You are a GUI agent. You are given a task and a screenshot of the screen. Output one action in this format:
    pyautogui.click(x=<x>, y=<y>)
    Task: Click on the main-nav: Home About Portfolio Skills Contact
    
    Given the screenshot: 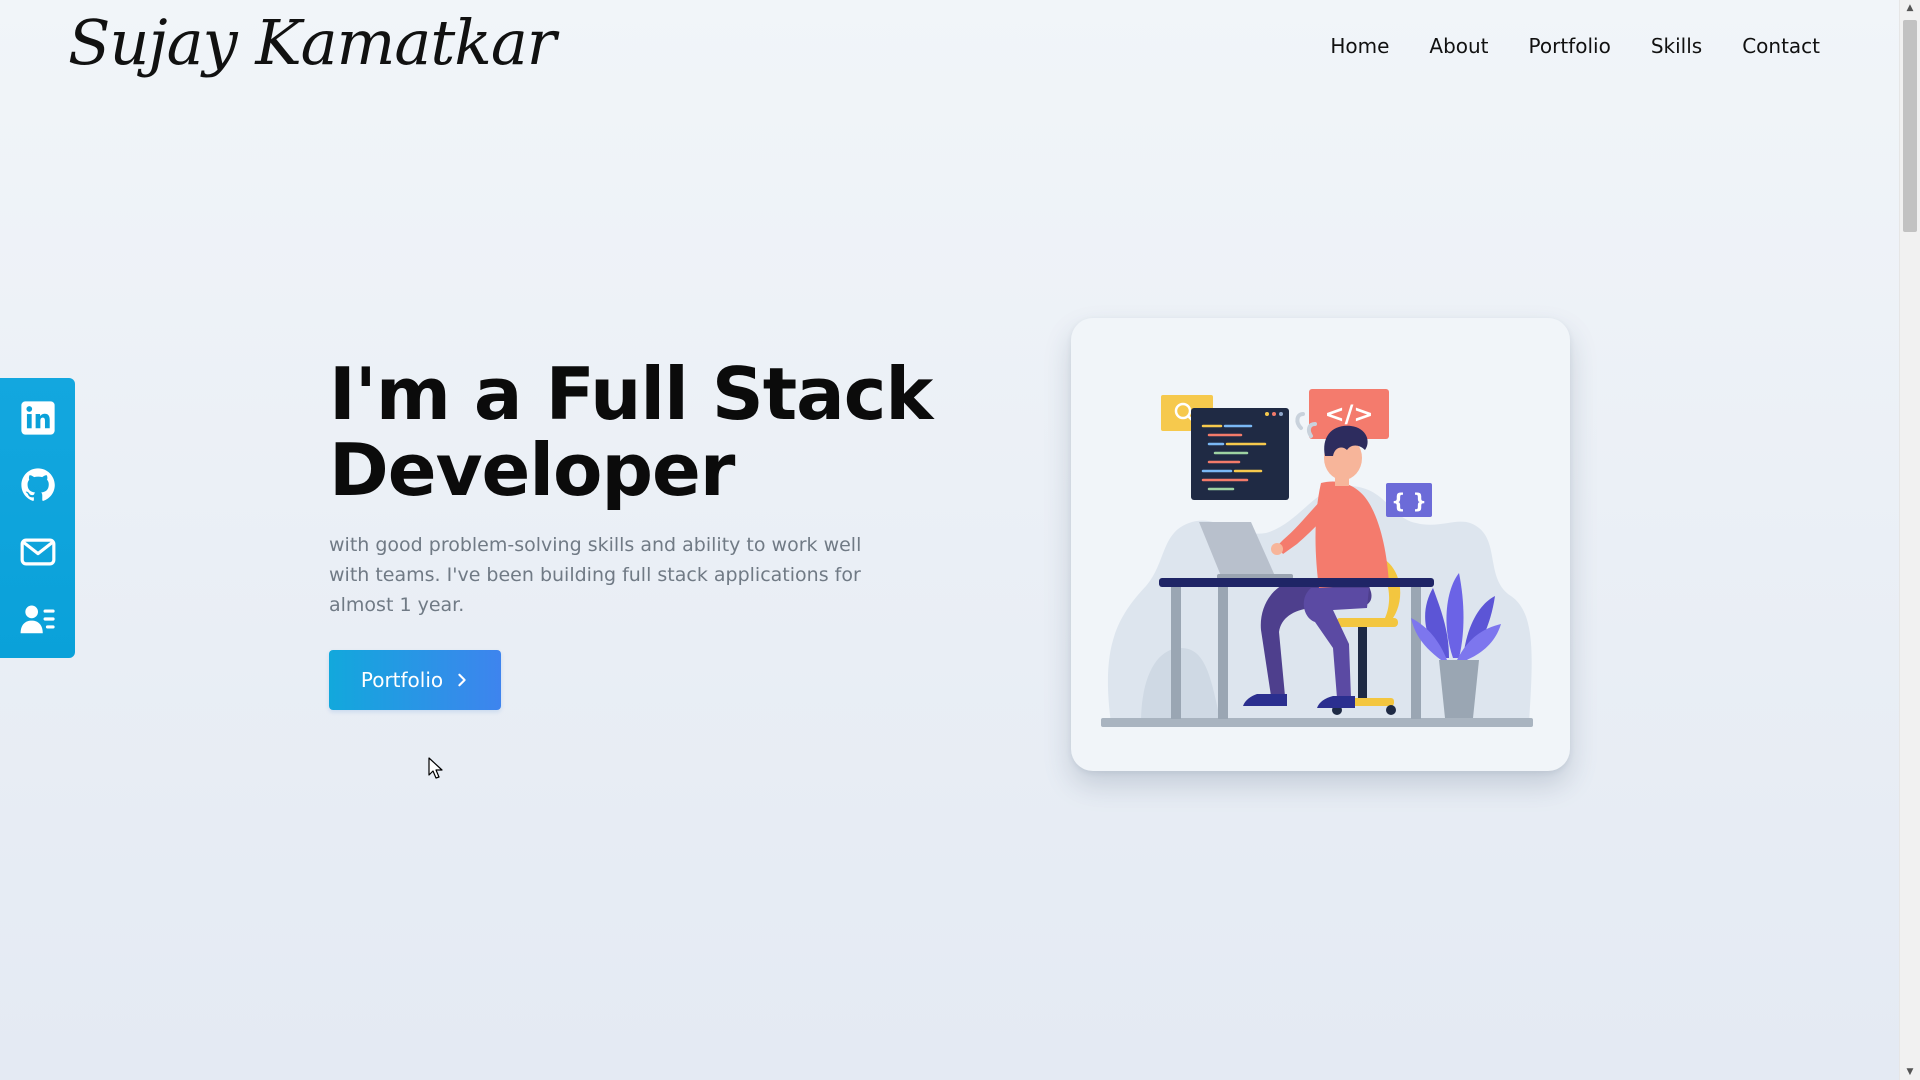 What is the action you would take?
    pyautogui.click(x=1575, y=46)
    